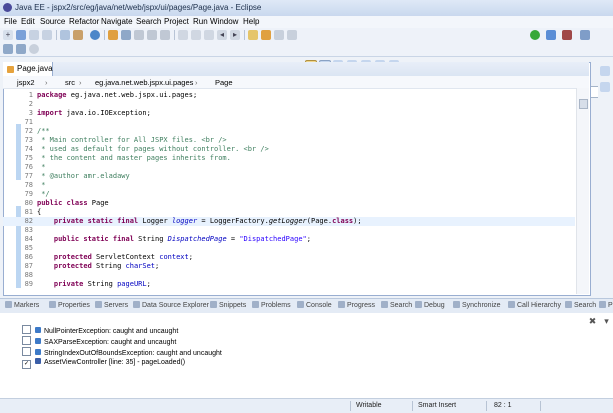  I want to click on code-line: 72 /**, so click(289, 131).